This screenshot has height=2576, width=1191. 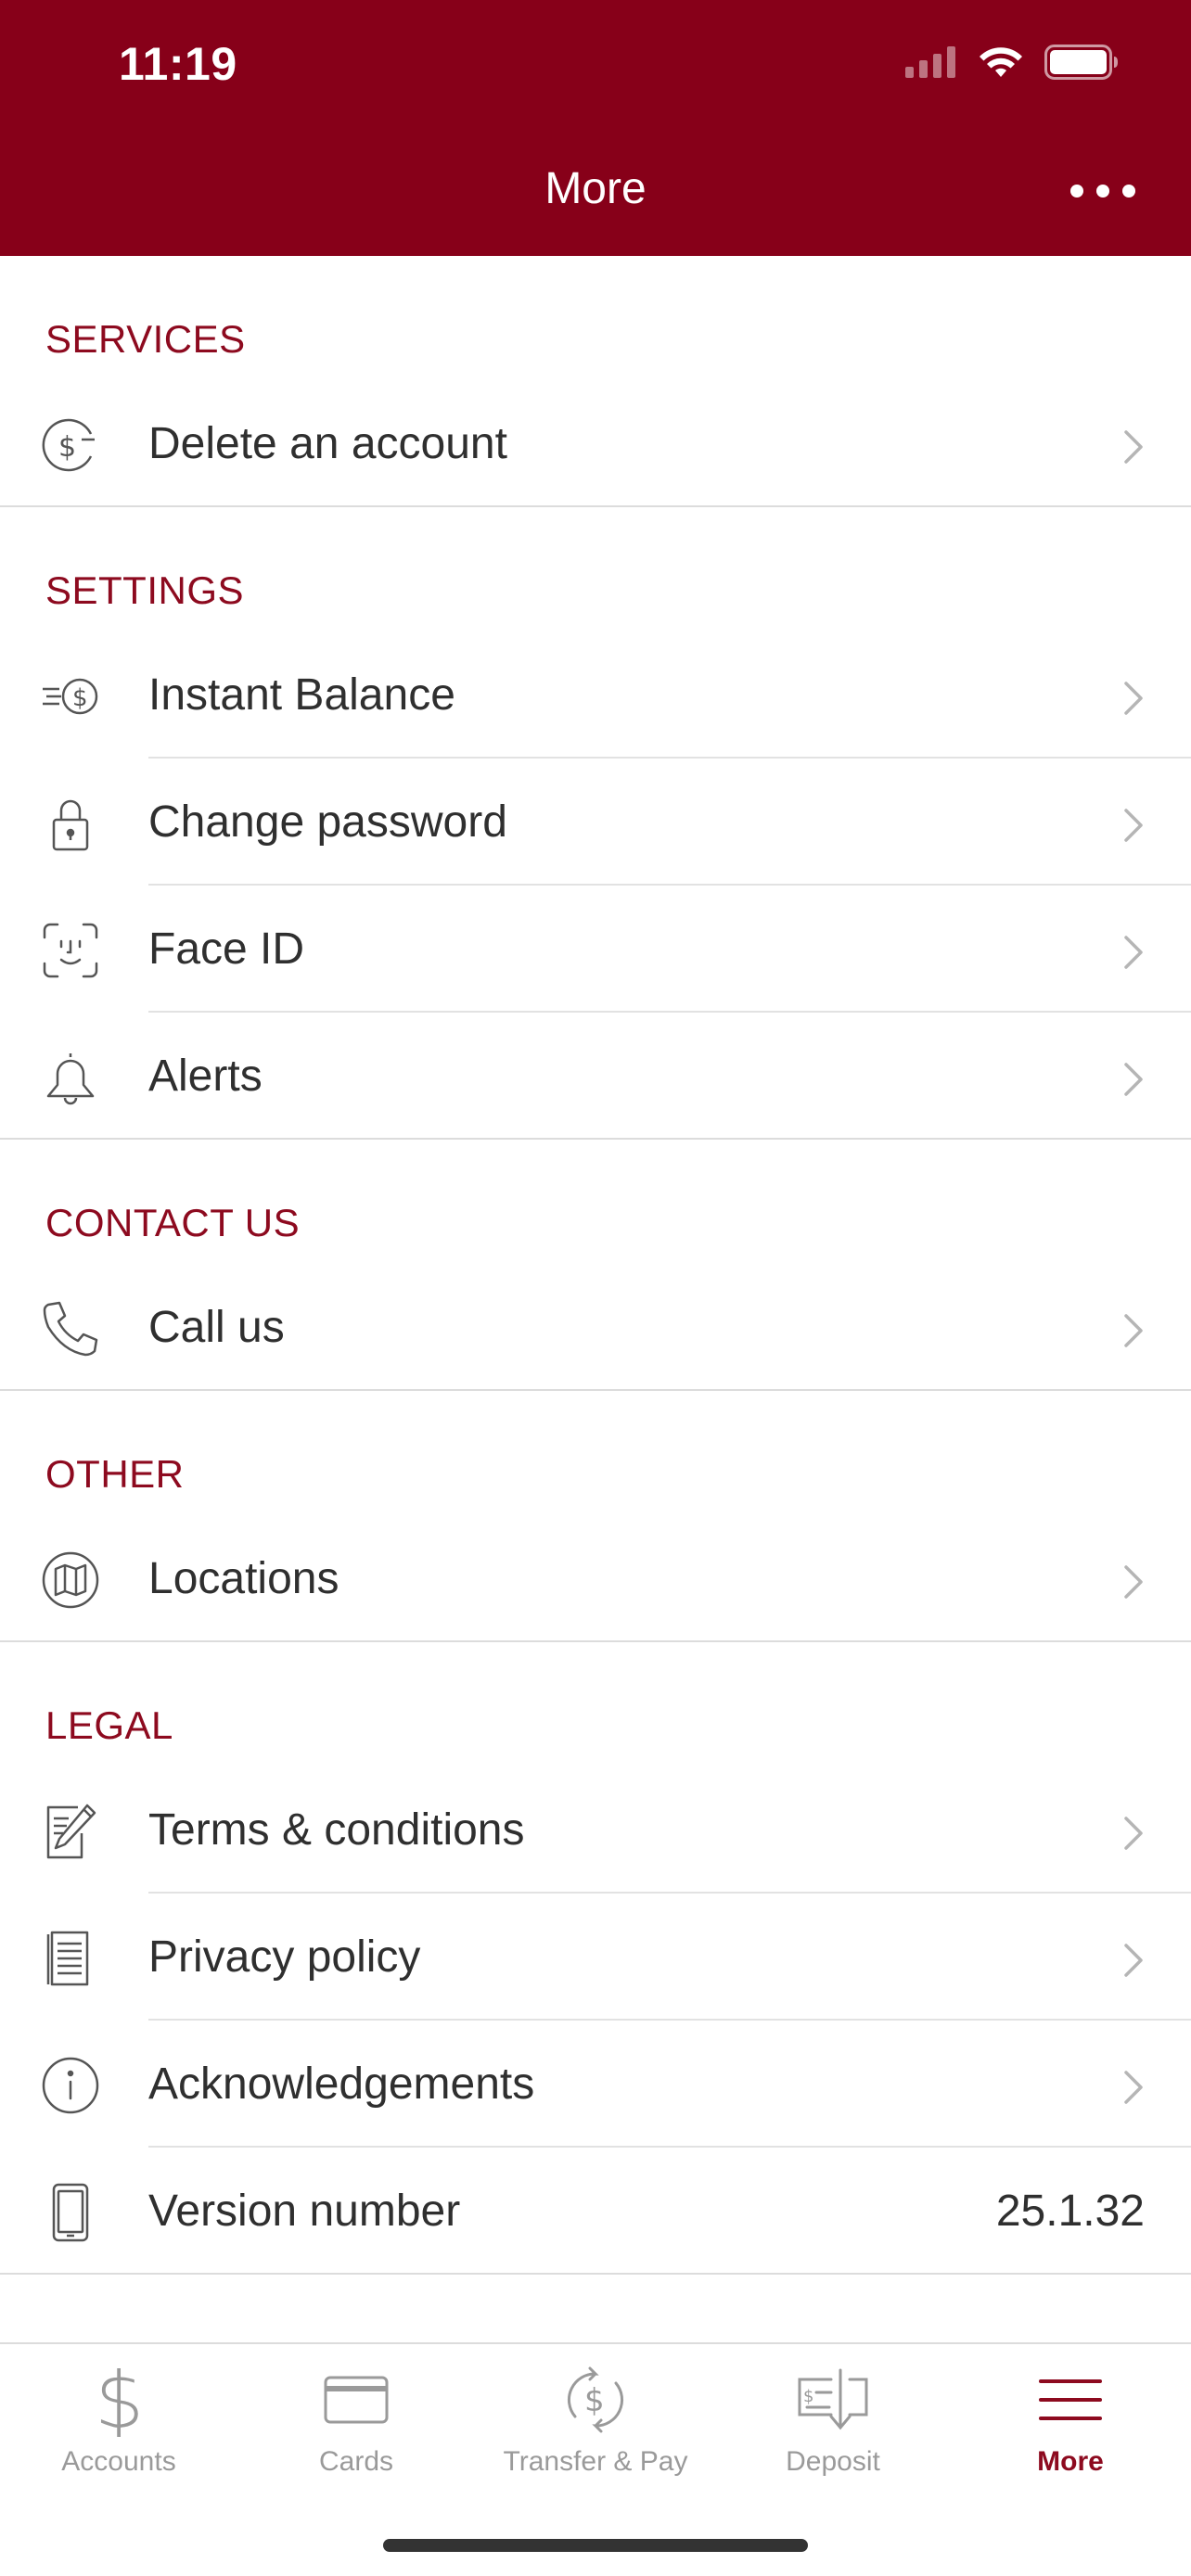 I want to click on section-title-settings: SETTINGS, so click(x=145, y=590).